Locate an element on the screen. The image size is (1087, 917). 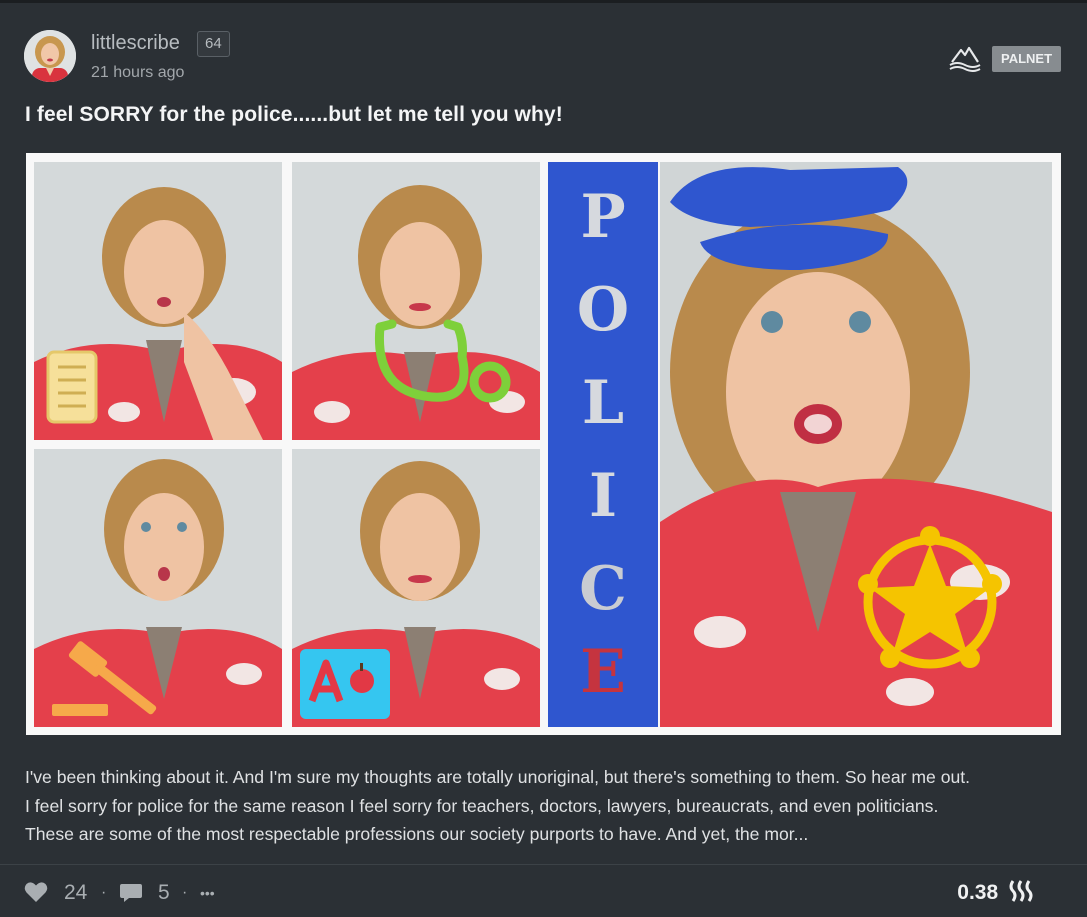
community-tag: PALNET is located at coordinates (1027, 59).